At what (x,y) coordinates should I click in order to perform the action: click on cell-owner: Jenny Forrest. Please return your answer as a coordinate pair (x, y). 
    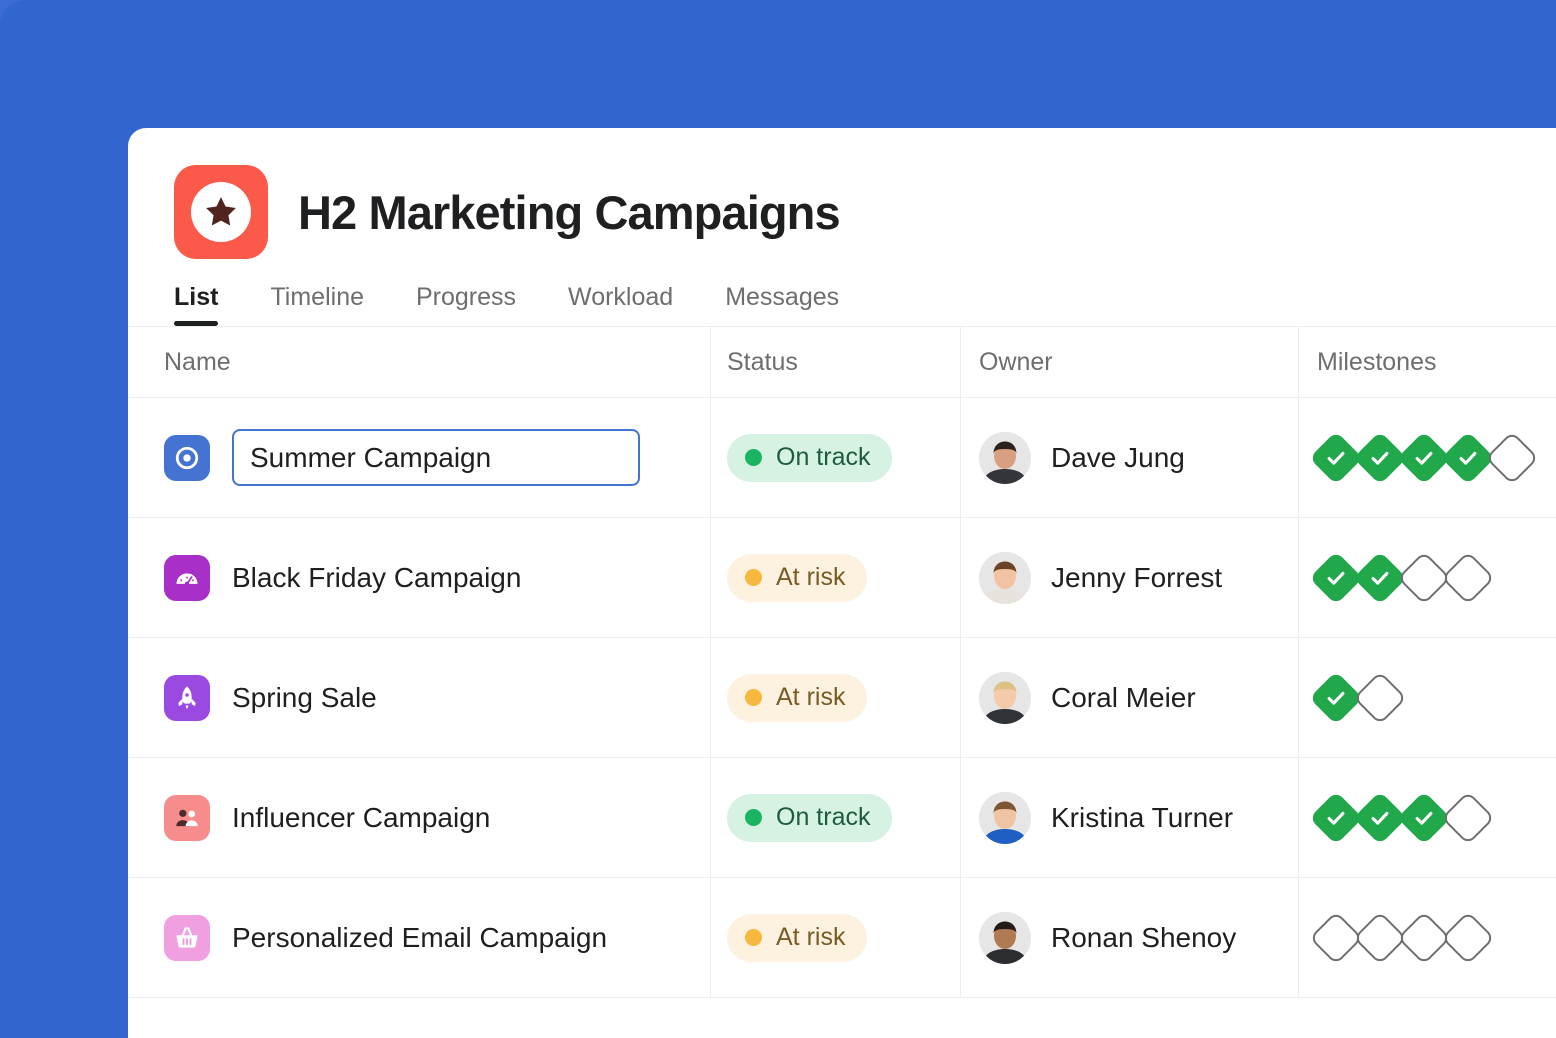
    Looking at the image, I should click on (1129, 577).